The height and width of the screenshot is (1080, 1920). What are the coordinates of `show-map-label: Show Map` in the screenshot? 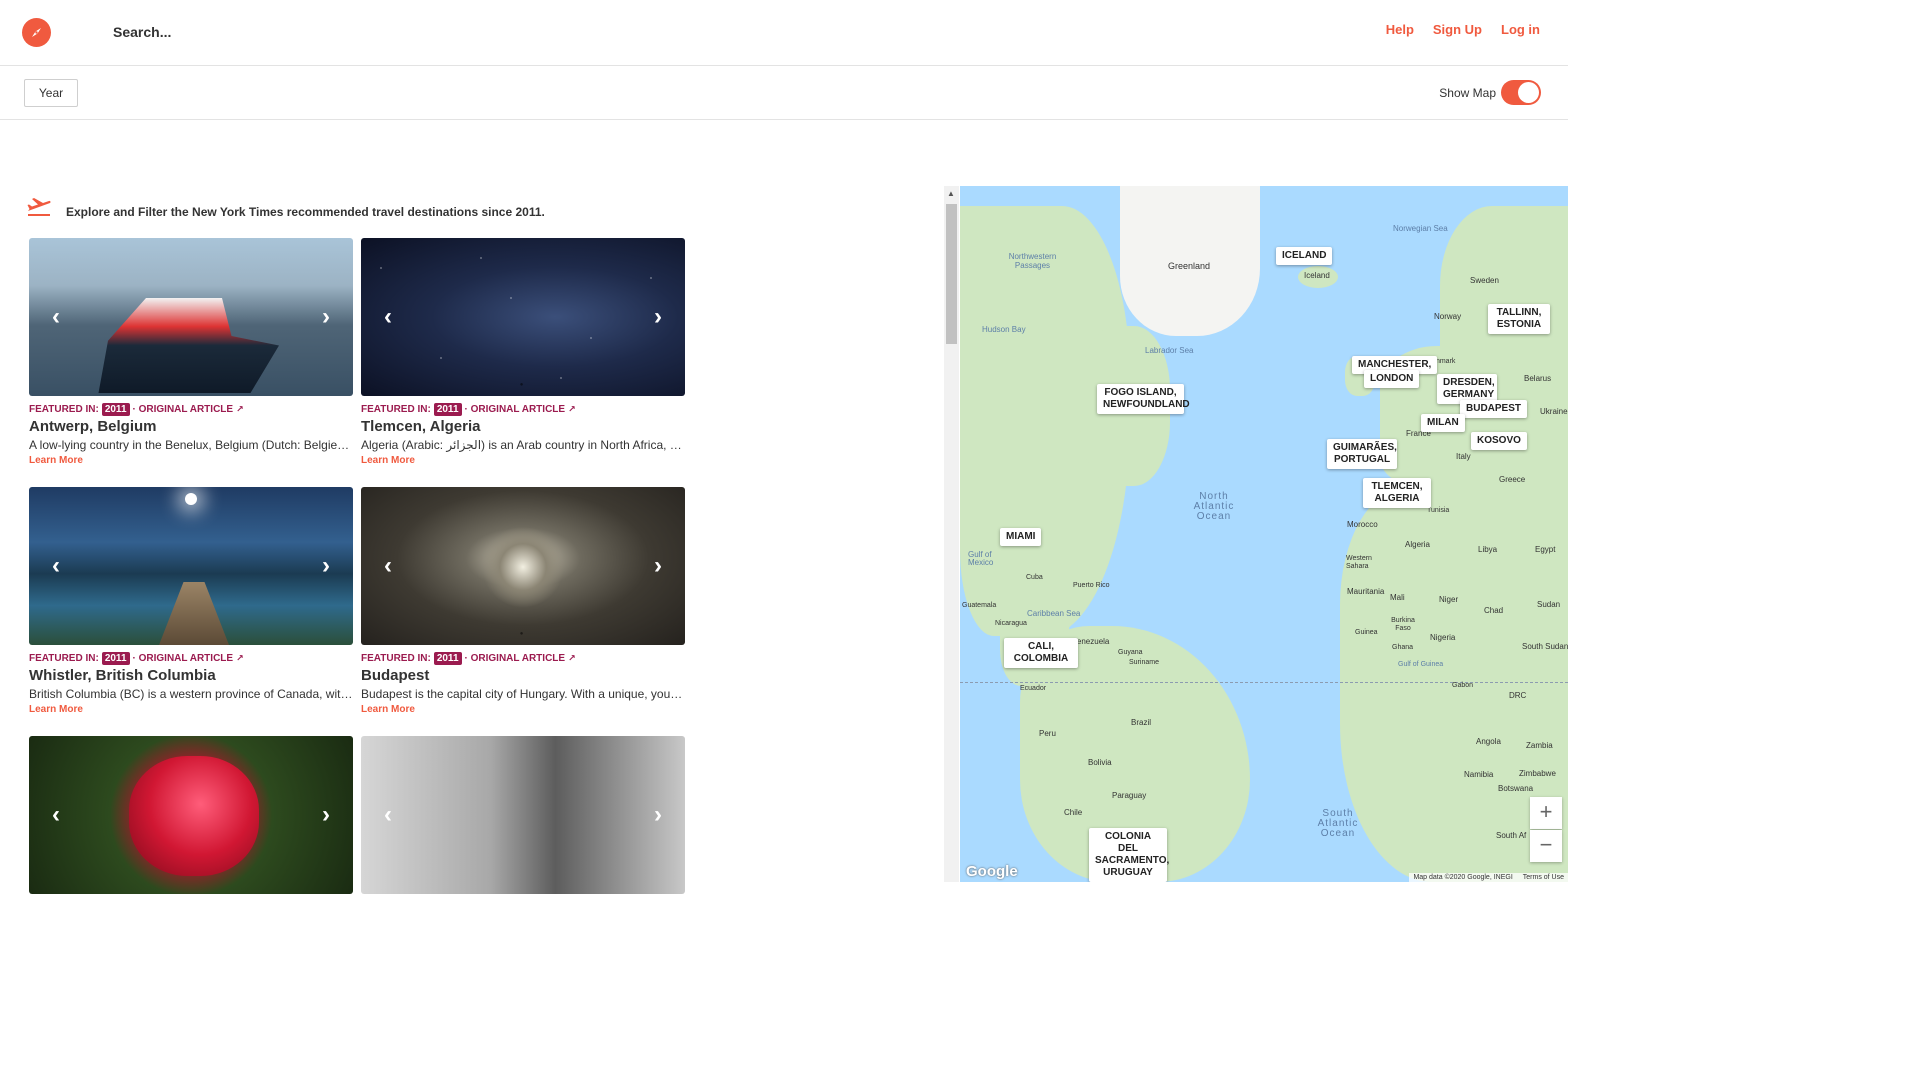 It's located at (1467, 93).